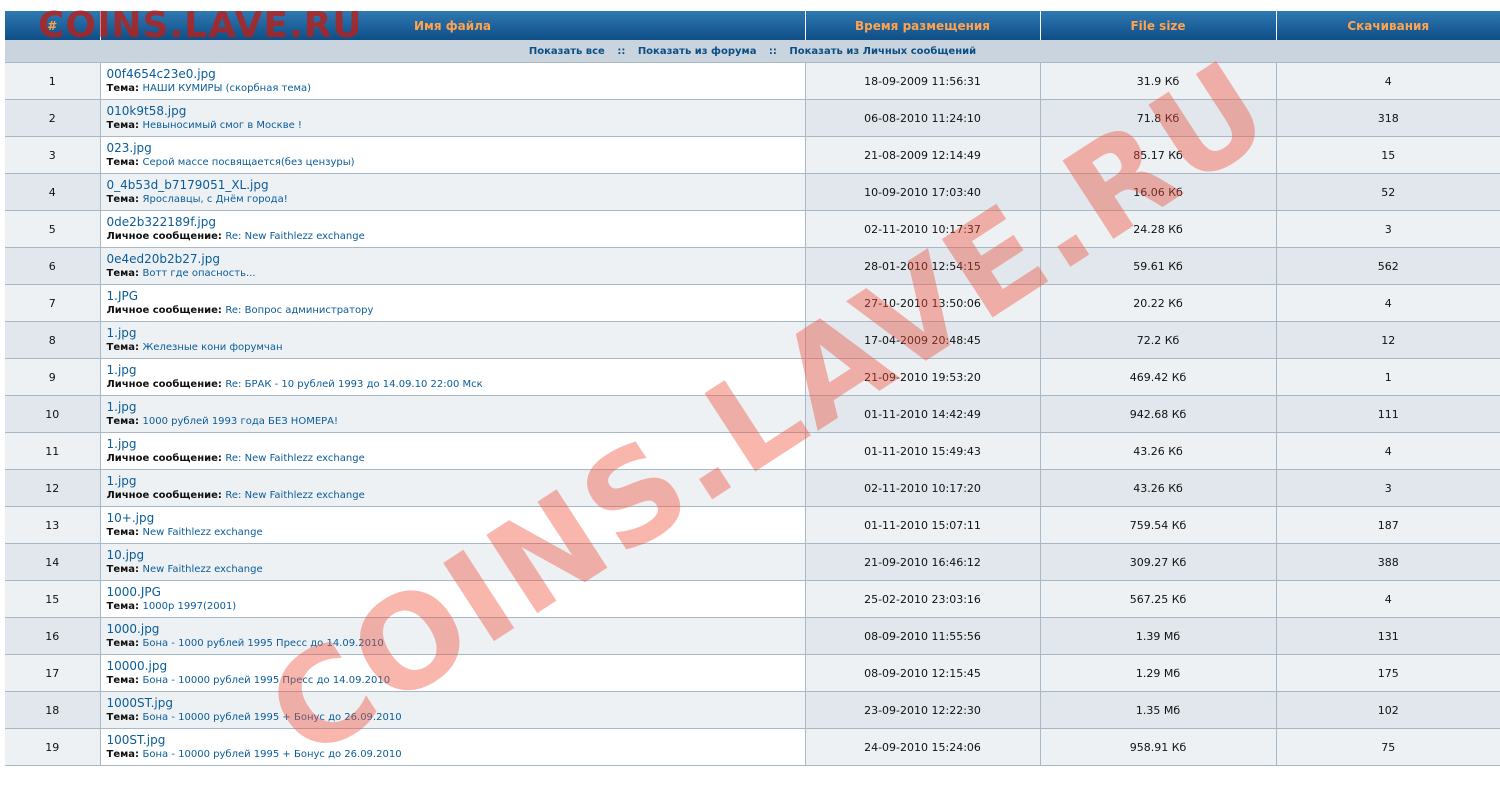 The width and height of the screenshot is (1500, 788). What do you see at coordinates (53, 377) in the screenshot?
I see `row-number: 9` at bounding box center [53, 377].